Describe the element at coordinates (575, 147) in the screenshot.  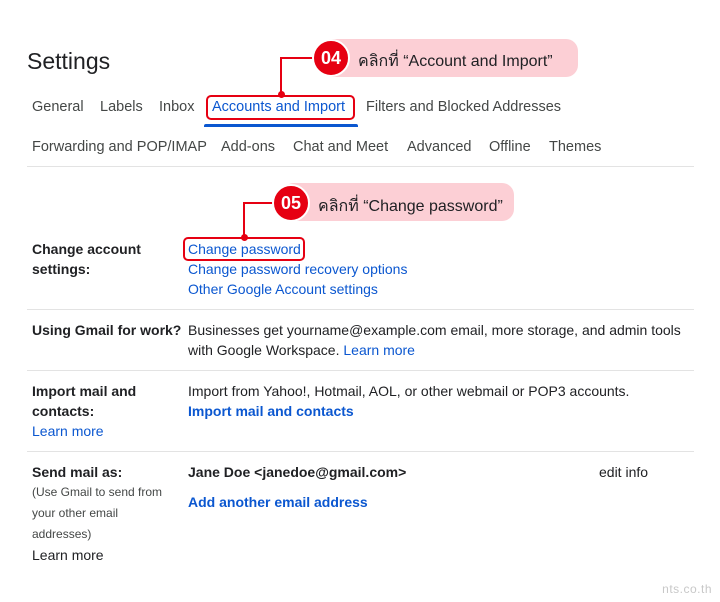
I see `tab-themes: Themes` at that location.